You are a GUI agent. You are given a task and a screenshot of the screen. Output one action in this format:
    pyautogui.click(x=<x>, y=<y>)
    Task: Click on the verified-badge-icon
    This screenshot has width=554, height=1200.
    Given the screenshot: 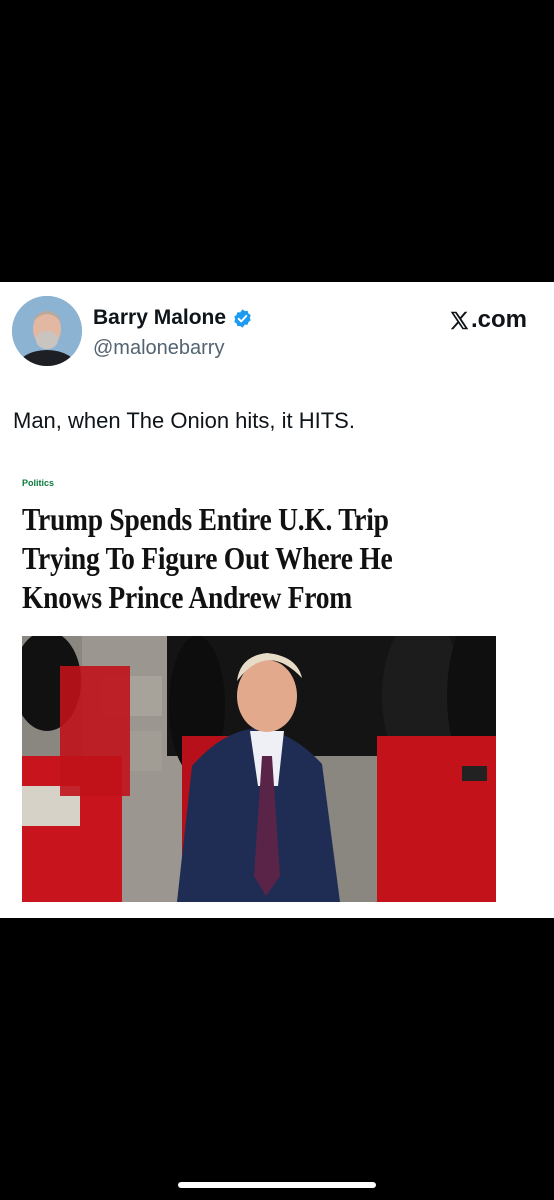 What is the action you would take?
    pyautogui.click(x=242, y=318)
    